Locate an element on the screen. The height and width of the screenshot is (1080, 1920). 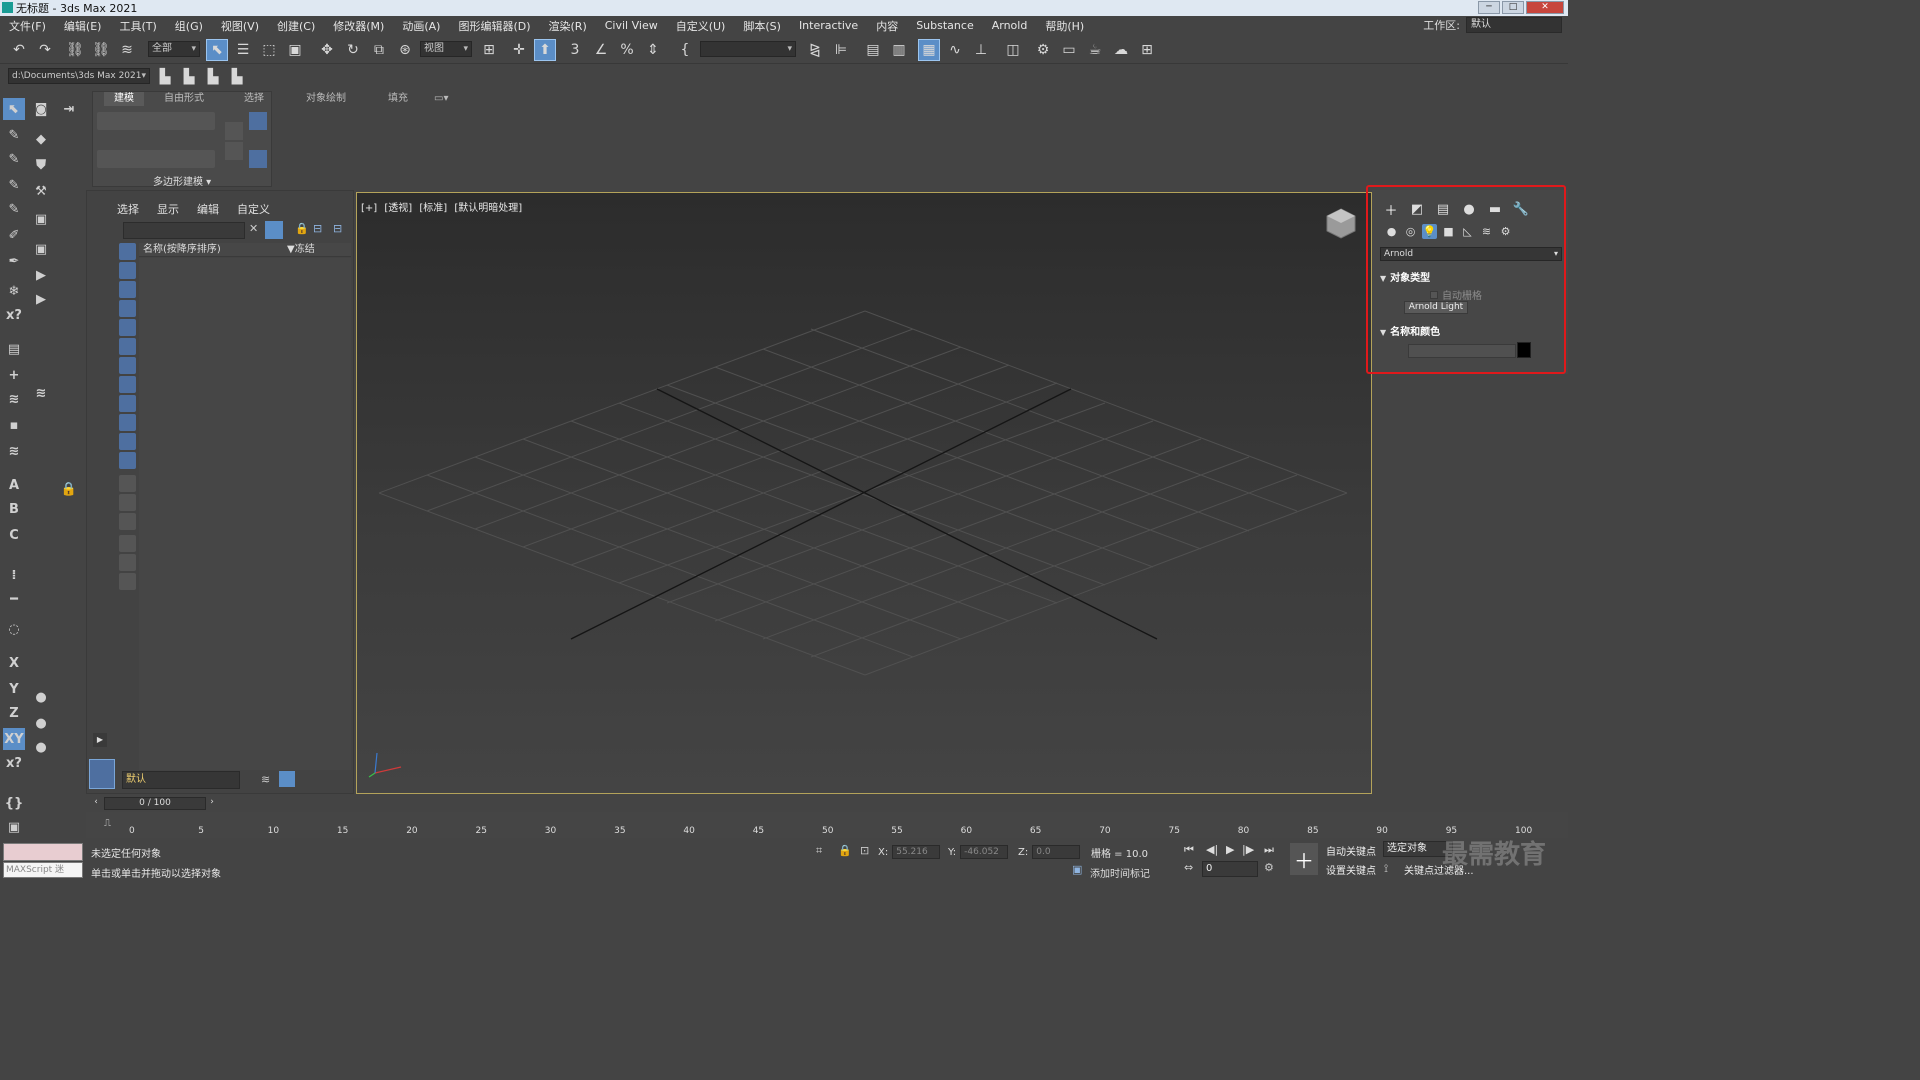
create-project-from-current-icon: ▙ is located at coordinates (237, 77).